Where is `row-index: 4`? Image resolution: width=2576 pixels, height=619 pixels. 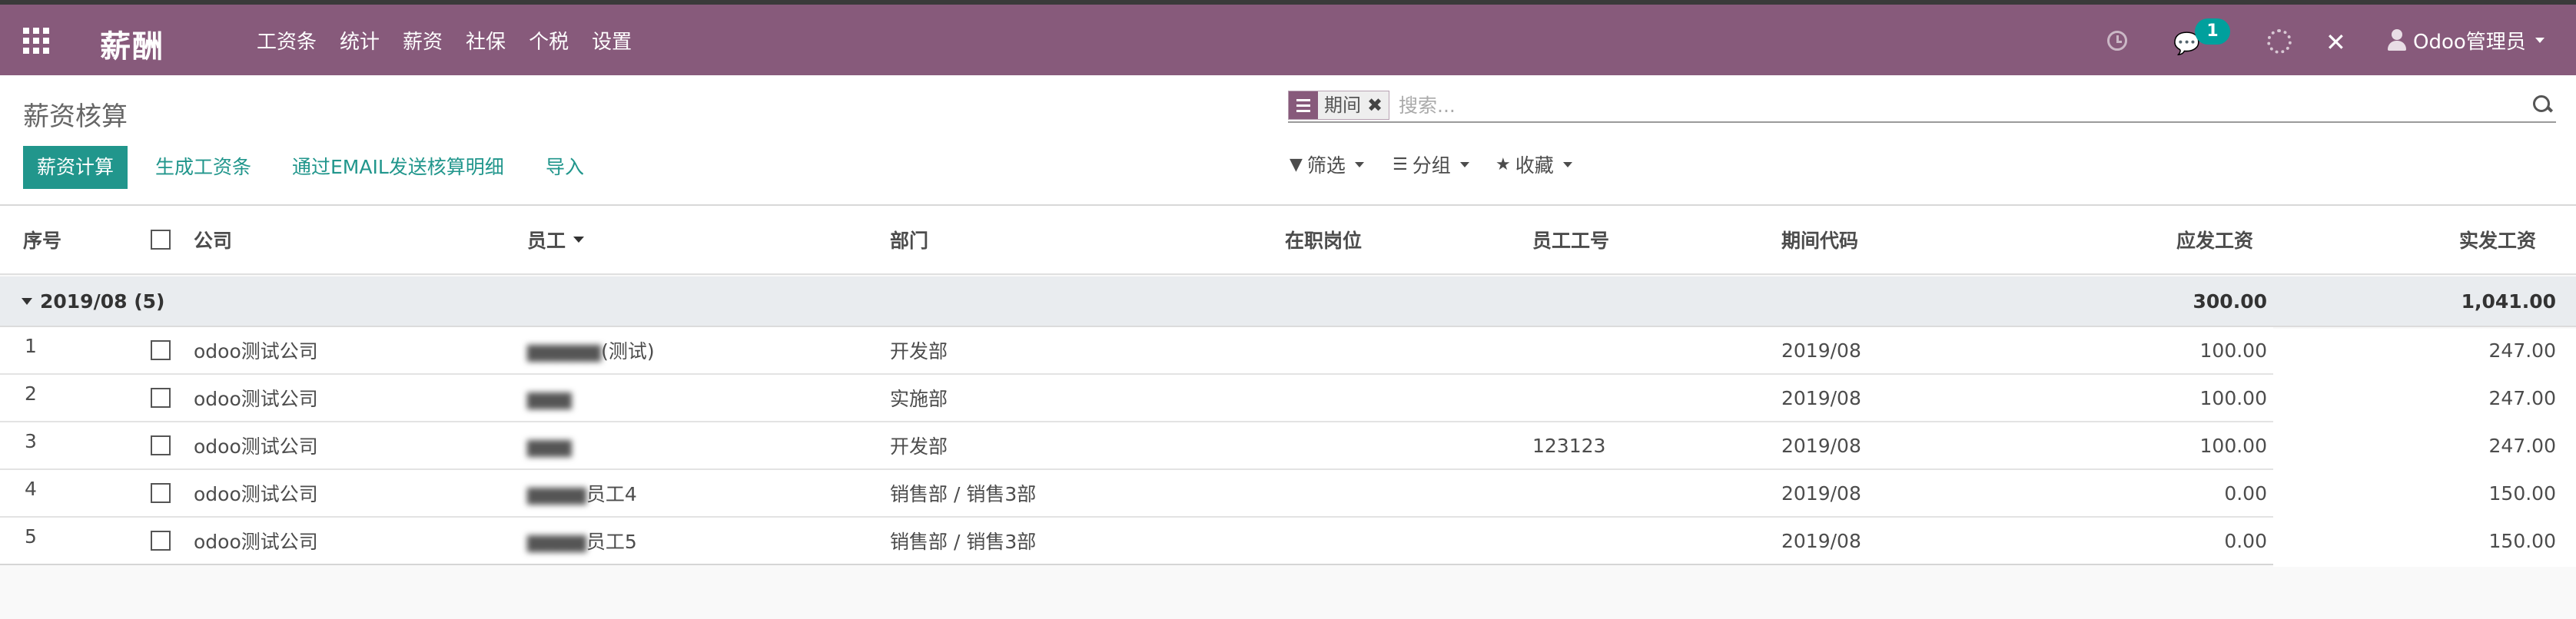 row-index: 4 is located at coordinates (31, 489).